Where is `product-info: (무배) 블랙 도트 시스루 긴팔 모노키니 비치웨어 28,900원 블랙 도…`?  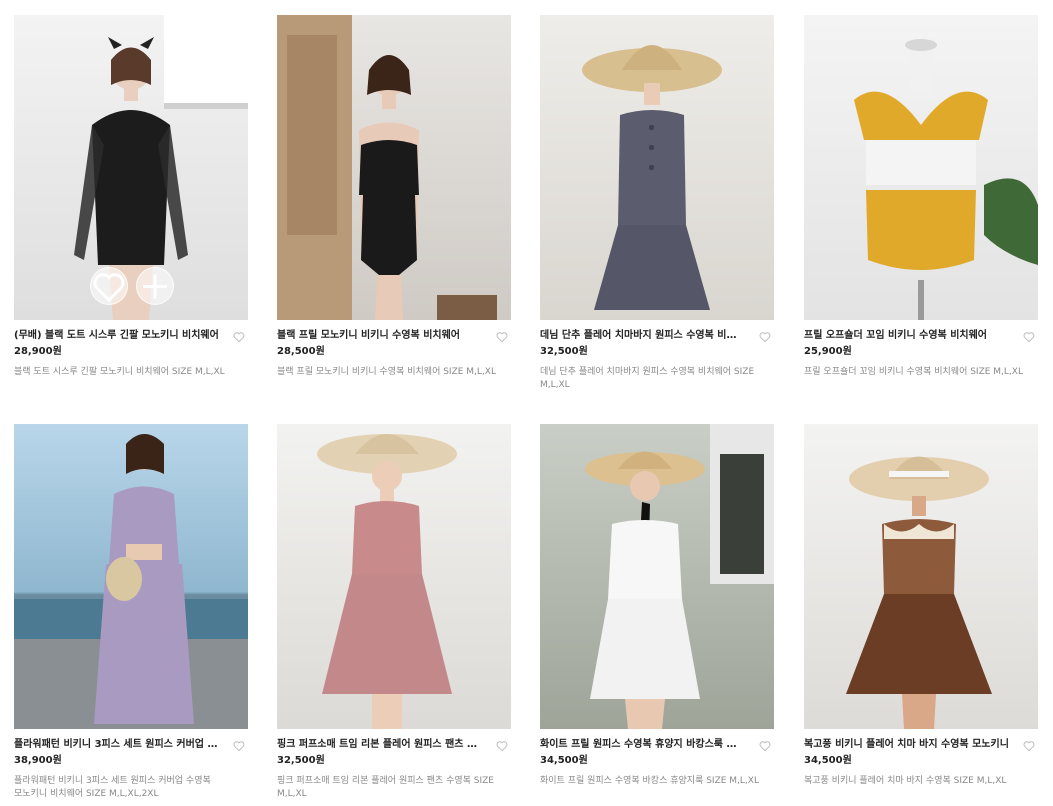
product-info: (무배) 블랙 도트 시스루 긴팔 모노키니 비치웨어 28,900원 블랙 도… is located at coordinates (131, 349).